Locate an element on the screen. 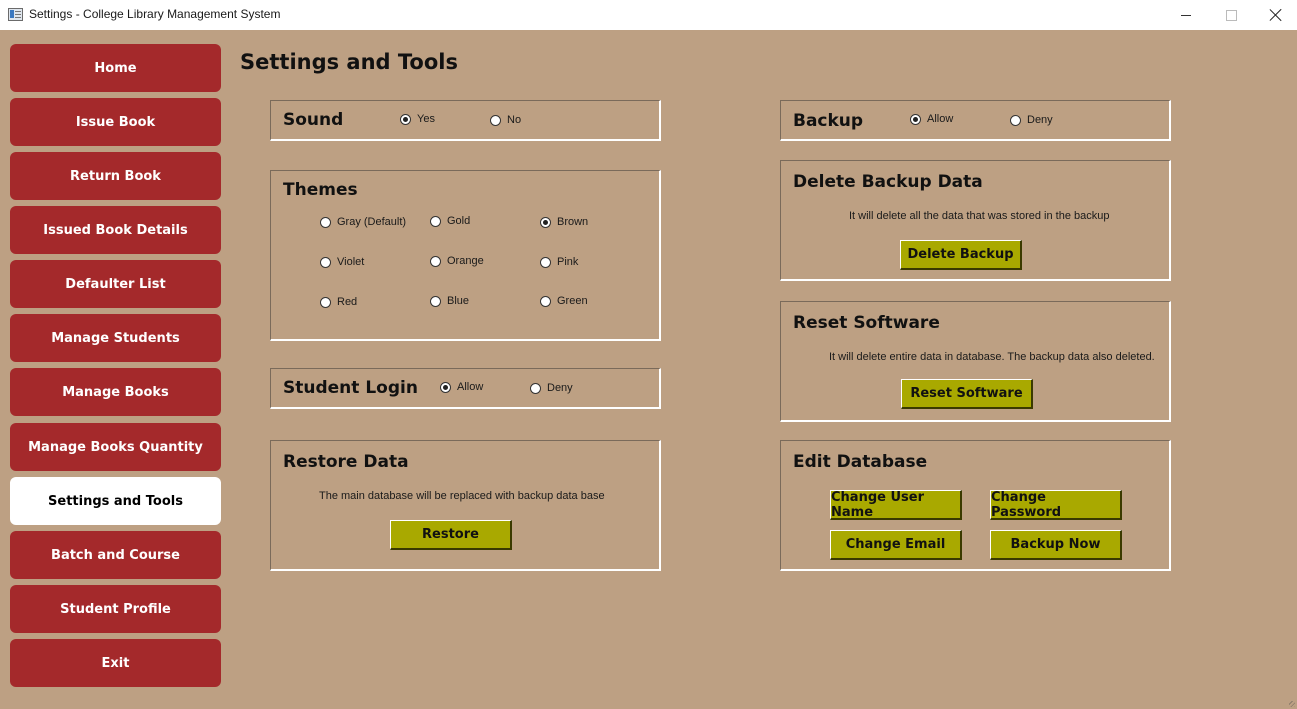 The height and width of the screenshot is (709, 1297). maximize-icon is located at coordinates (1231, 15).